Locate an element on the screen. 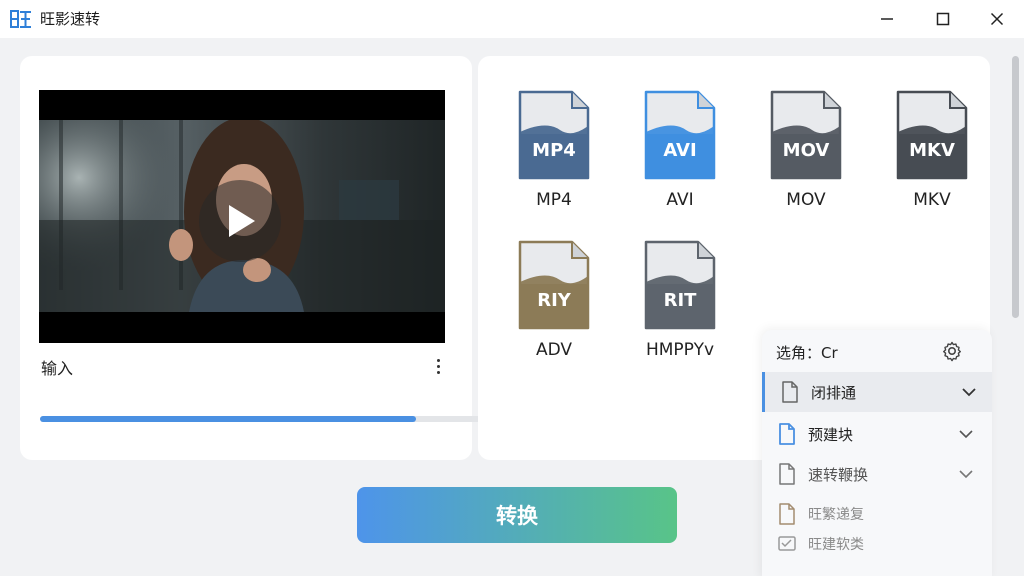  panel-item-label: 旺建软类 is located at coordinates (836, 545).